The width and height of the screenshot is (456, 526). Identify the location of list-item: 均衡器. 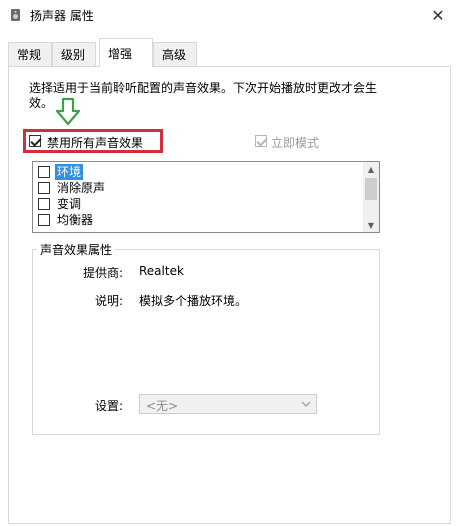
(197, 220).